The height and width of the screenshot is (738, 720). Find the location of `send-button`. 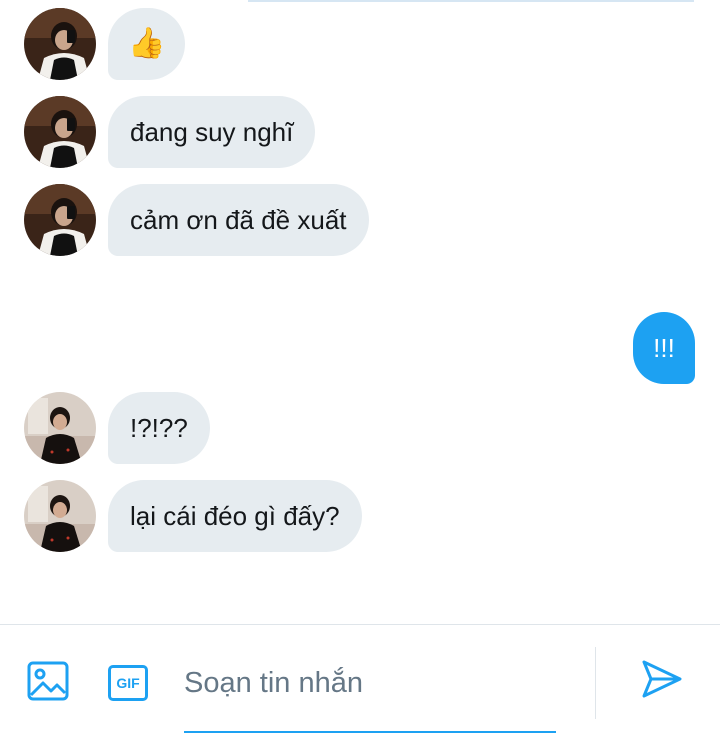

send-button is located at coordinates (662, 681).